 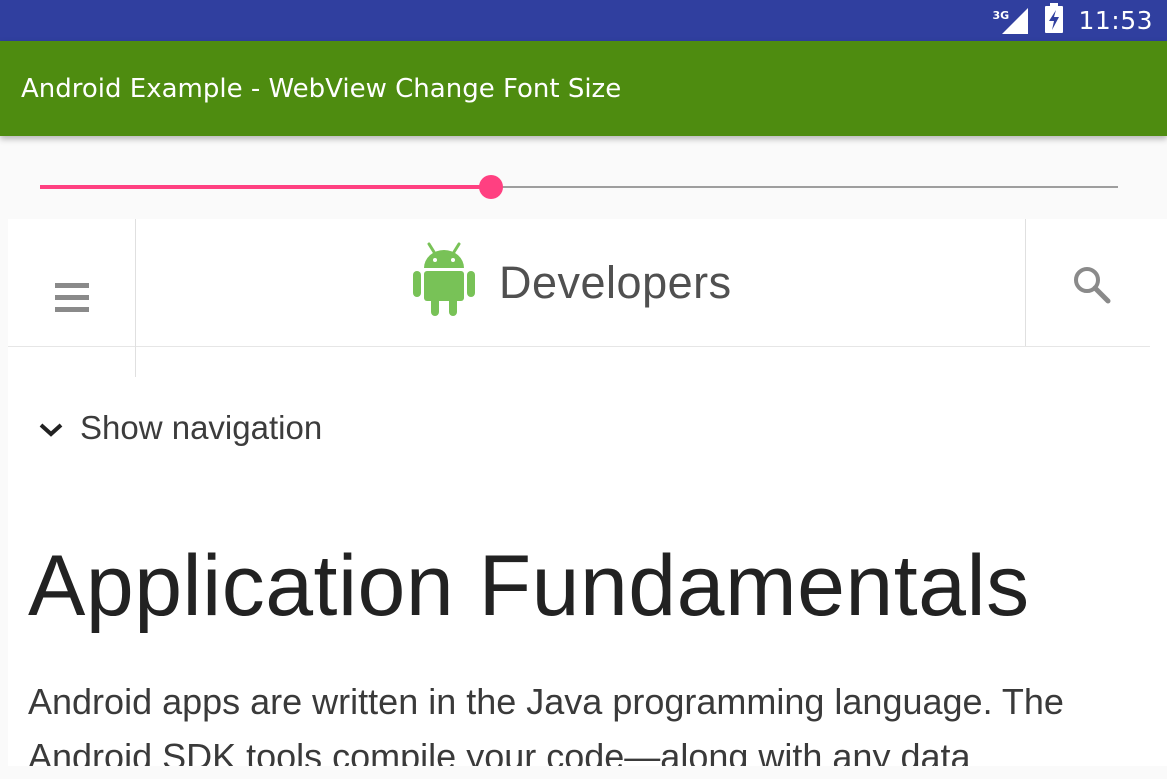 What do you see at coordinates (51, 428) in the screenshot?
I see `chevron-down-icon` at bounding box center [51, 428].